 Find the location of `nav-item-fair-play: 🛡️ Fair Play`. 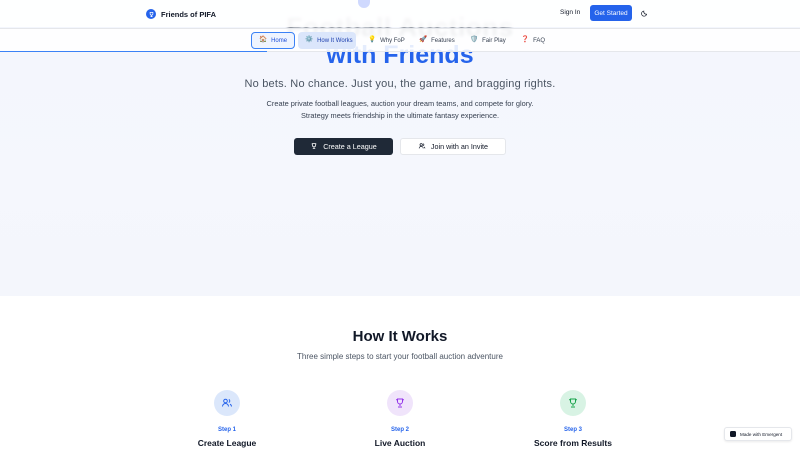

nav-item-fair-play: 🛡️ Fair Play is located at coordinates (488, 40).